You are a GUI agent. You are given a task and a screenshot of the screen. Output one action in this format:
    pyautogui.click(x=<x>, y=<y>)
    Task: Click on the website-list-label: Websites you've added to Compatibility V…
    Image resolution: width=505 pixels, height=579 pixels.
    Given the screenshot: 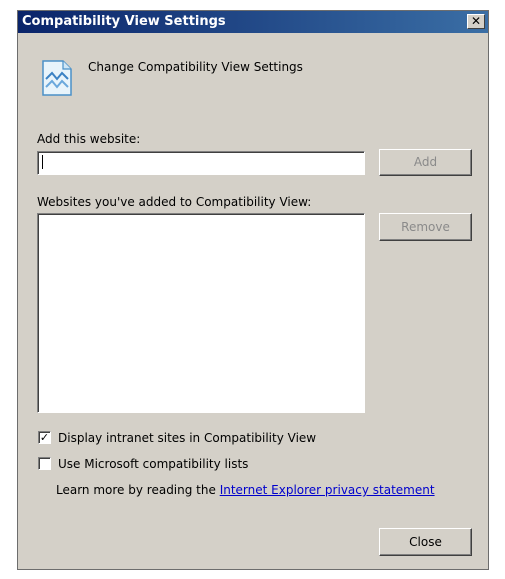 What is the action you would take?
    pyautogui.click(x=174, y=202)
    